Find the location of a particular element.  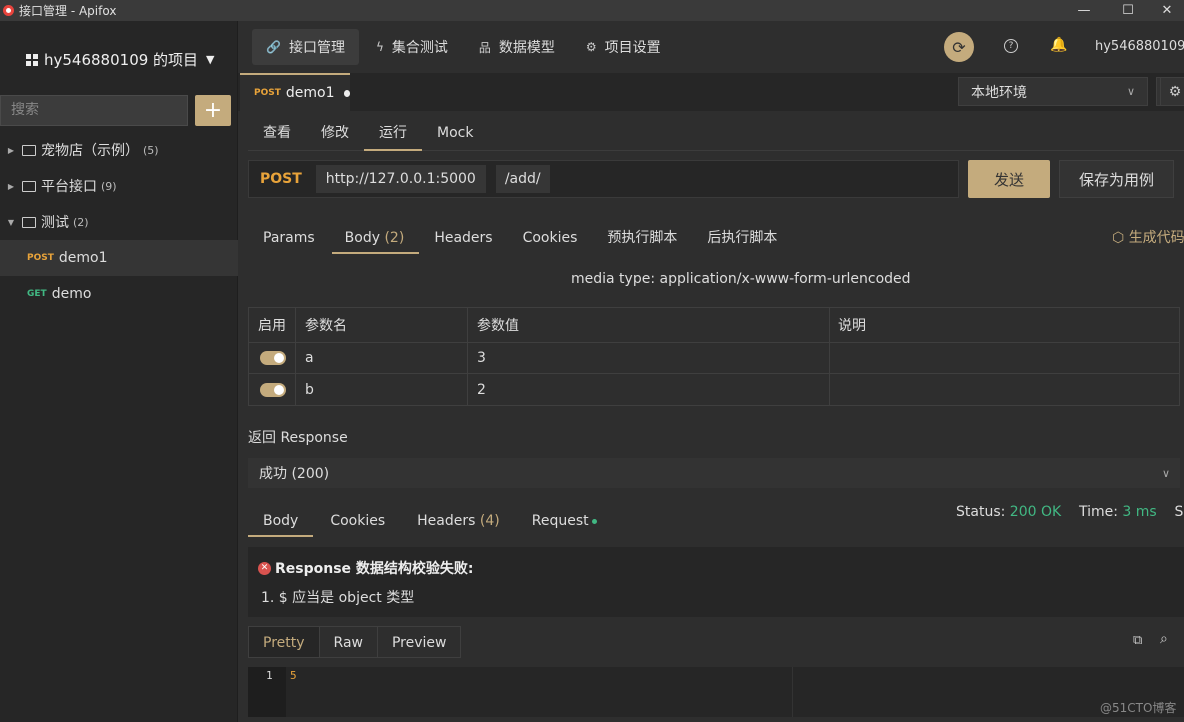

doc-tab-bar: POST demo1 本地环境 ∨ 👁 is located at coordinates (711, 92).